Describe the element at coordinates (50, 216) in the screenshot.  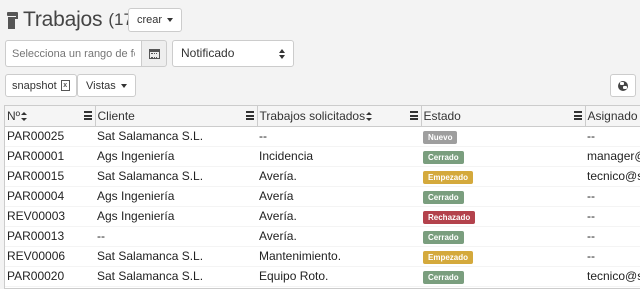
I see `cell-num: REV00003` at that location.